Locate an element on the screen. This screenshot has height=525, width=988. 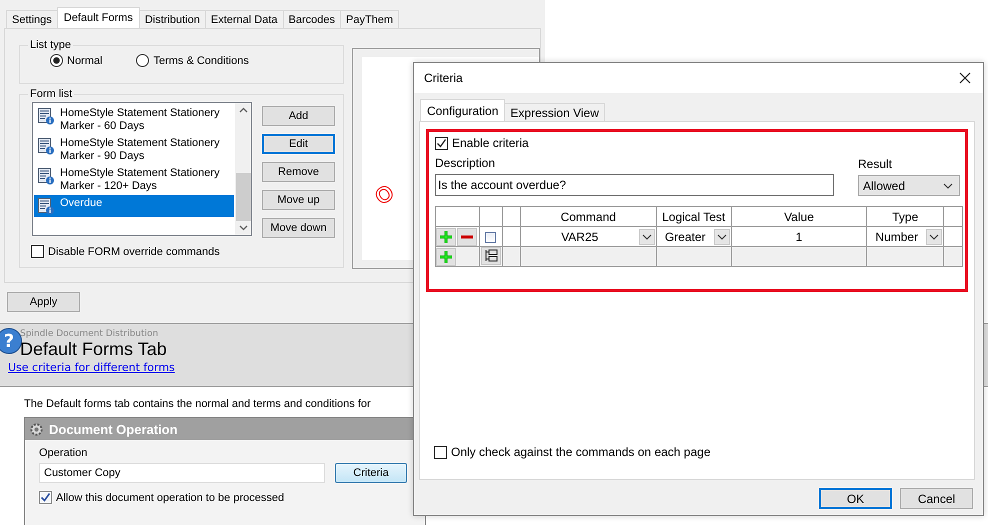
column-header: Value is located at coordinates (799, 216).